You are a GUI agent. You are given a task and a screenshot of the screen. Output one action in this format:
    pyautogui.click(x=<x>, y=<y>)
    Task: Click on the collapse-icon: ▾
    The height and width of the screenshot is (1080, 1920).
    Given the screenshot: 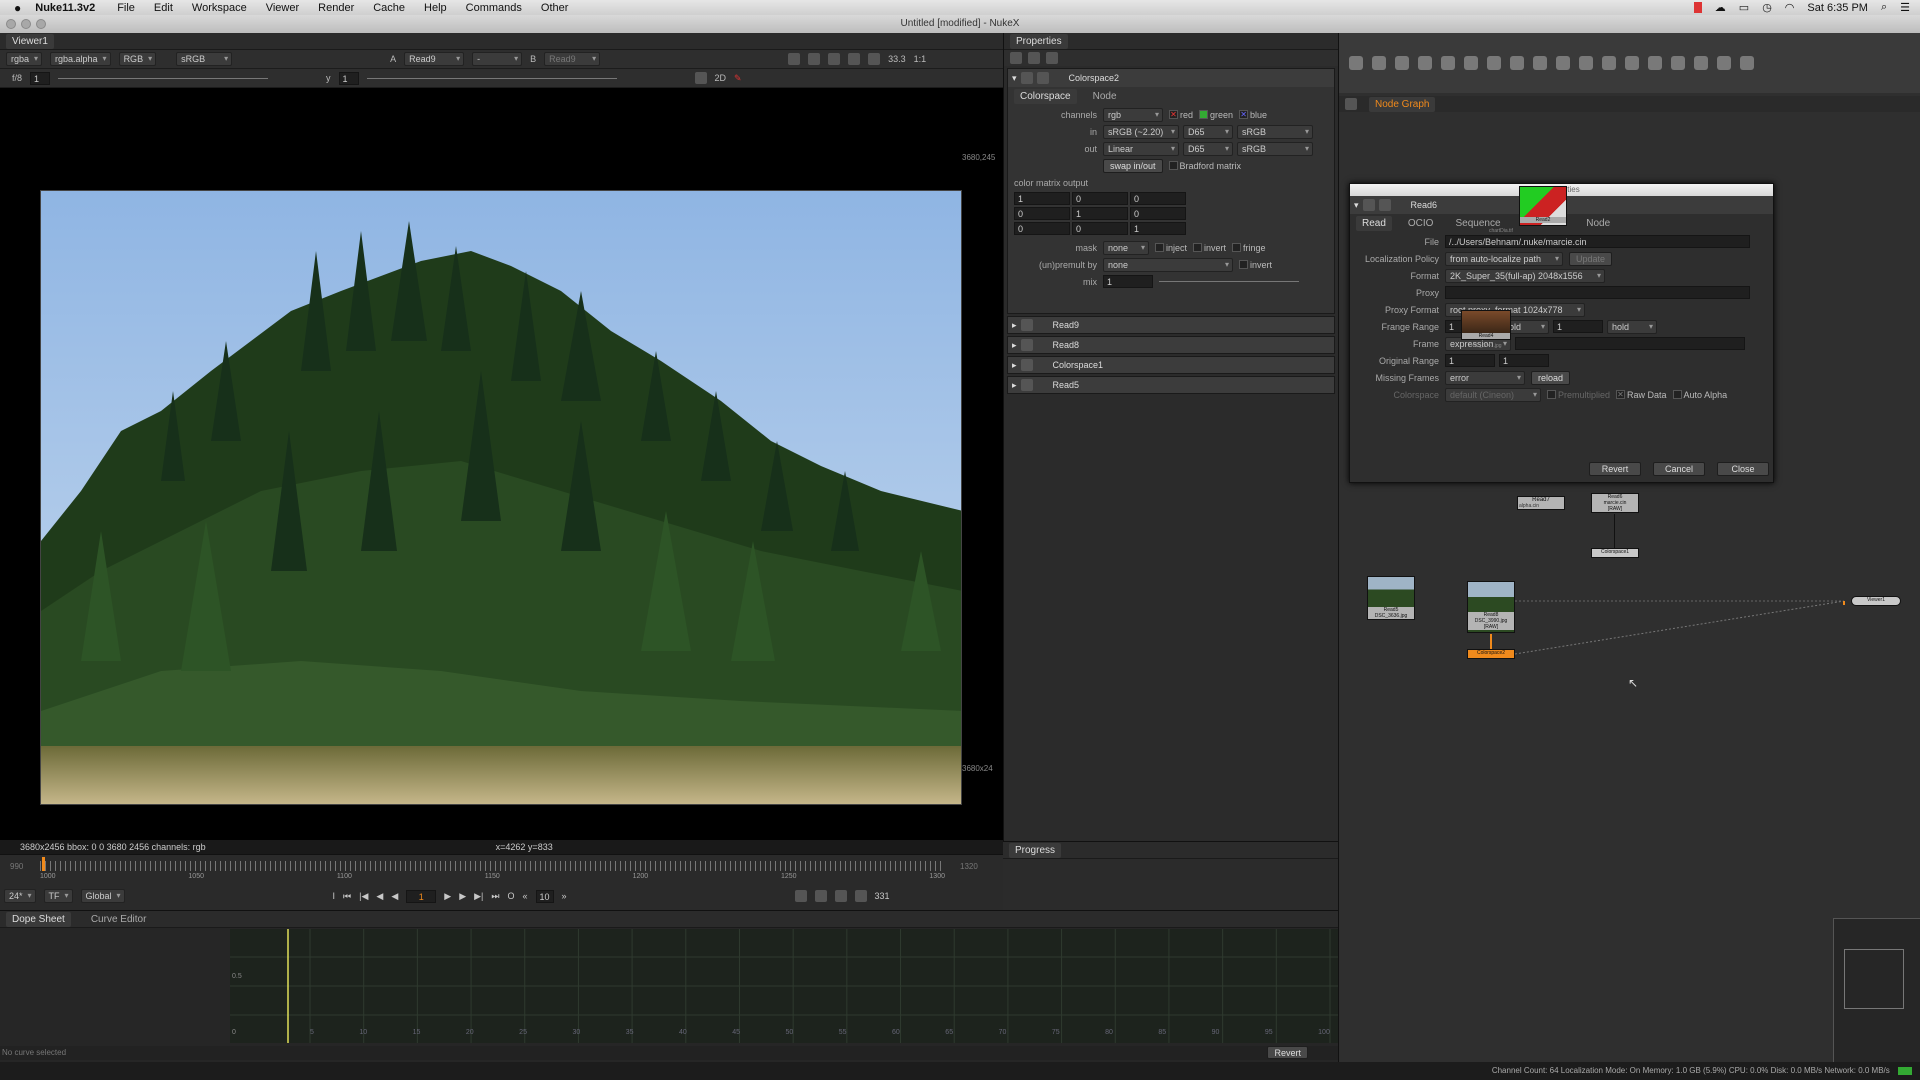 What is the action you would take?
    pyautogui.click(x=1014, y=78)
    